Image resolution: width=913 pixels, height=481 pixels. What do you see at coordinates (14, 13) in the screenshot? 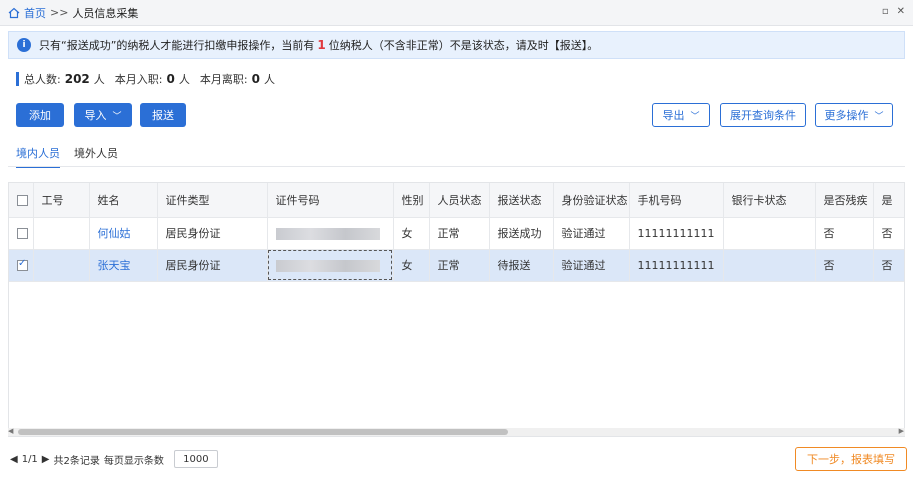
I see `home-icon` at bounding box center [14, 13].